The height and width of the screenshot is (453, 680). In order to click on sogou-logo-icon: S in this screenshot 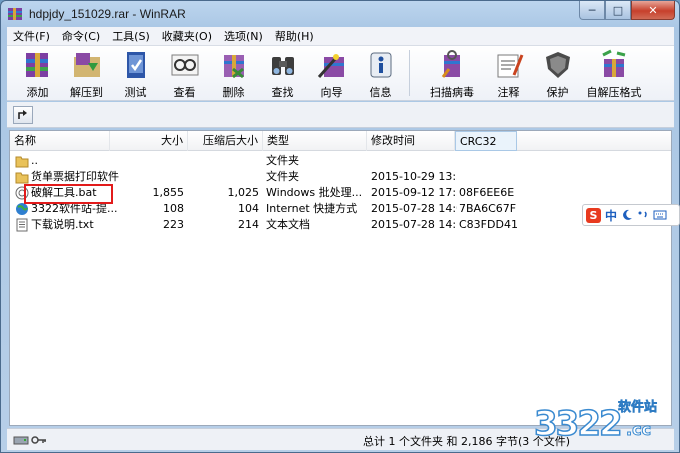, I will do `click(593, 215)`.